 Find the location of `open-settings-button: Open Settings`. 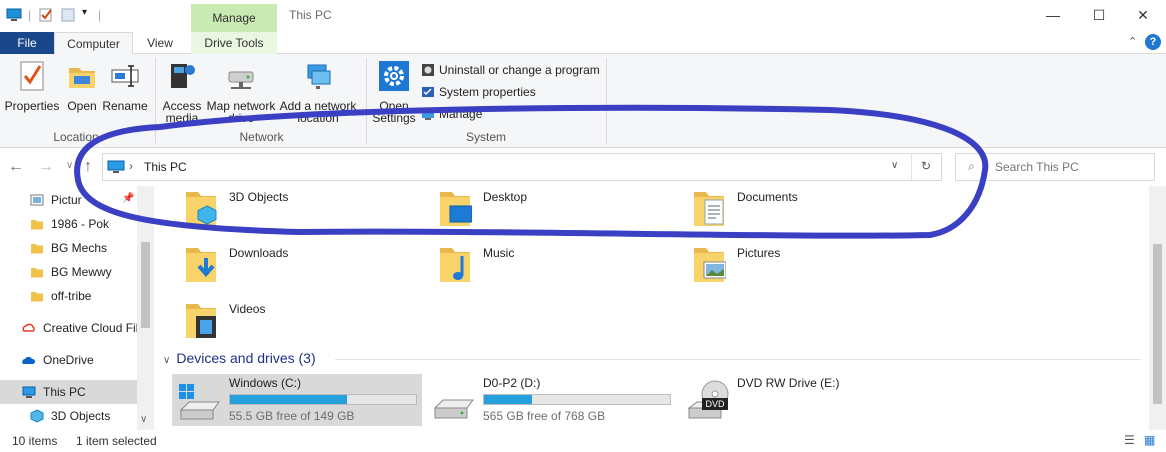

open-settings-button: Open Settings is located at coordinates (394, 92).